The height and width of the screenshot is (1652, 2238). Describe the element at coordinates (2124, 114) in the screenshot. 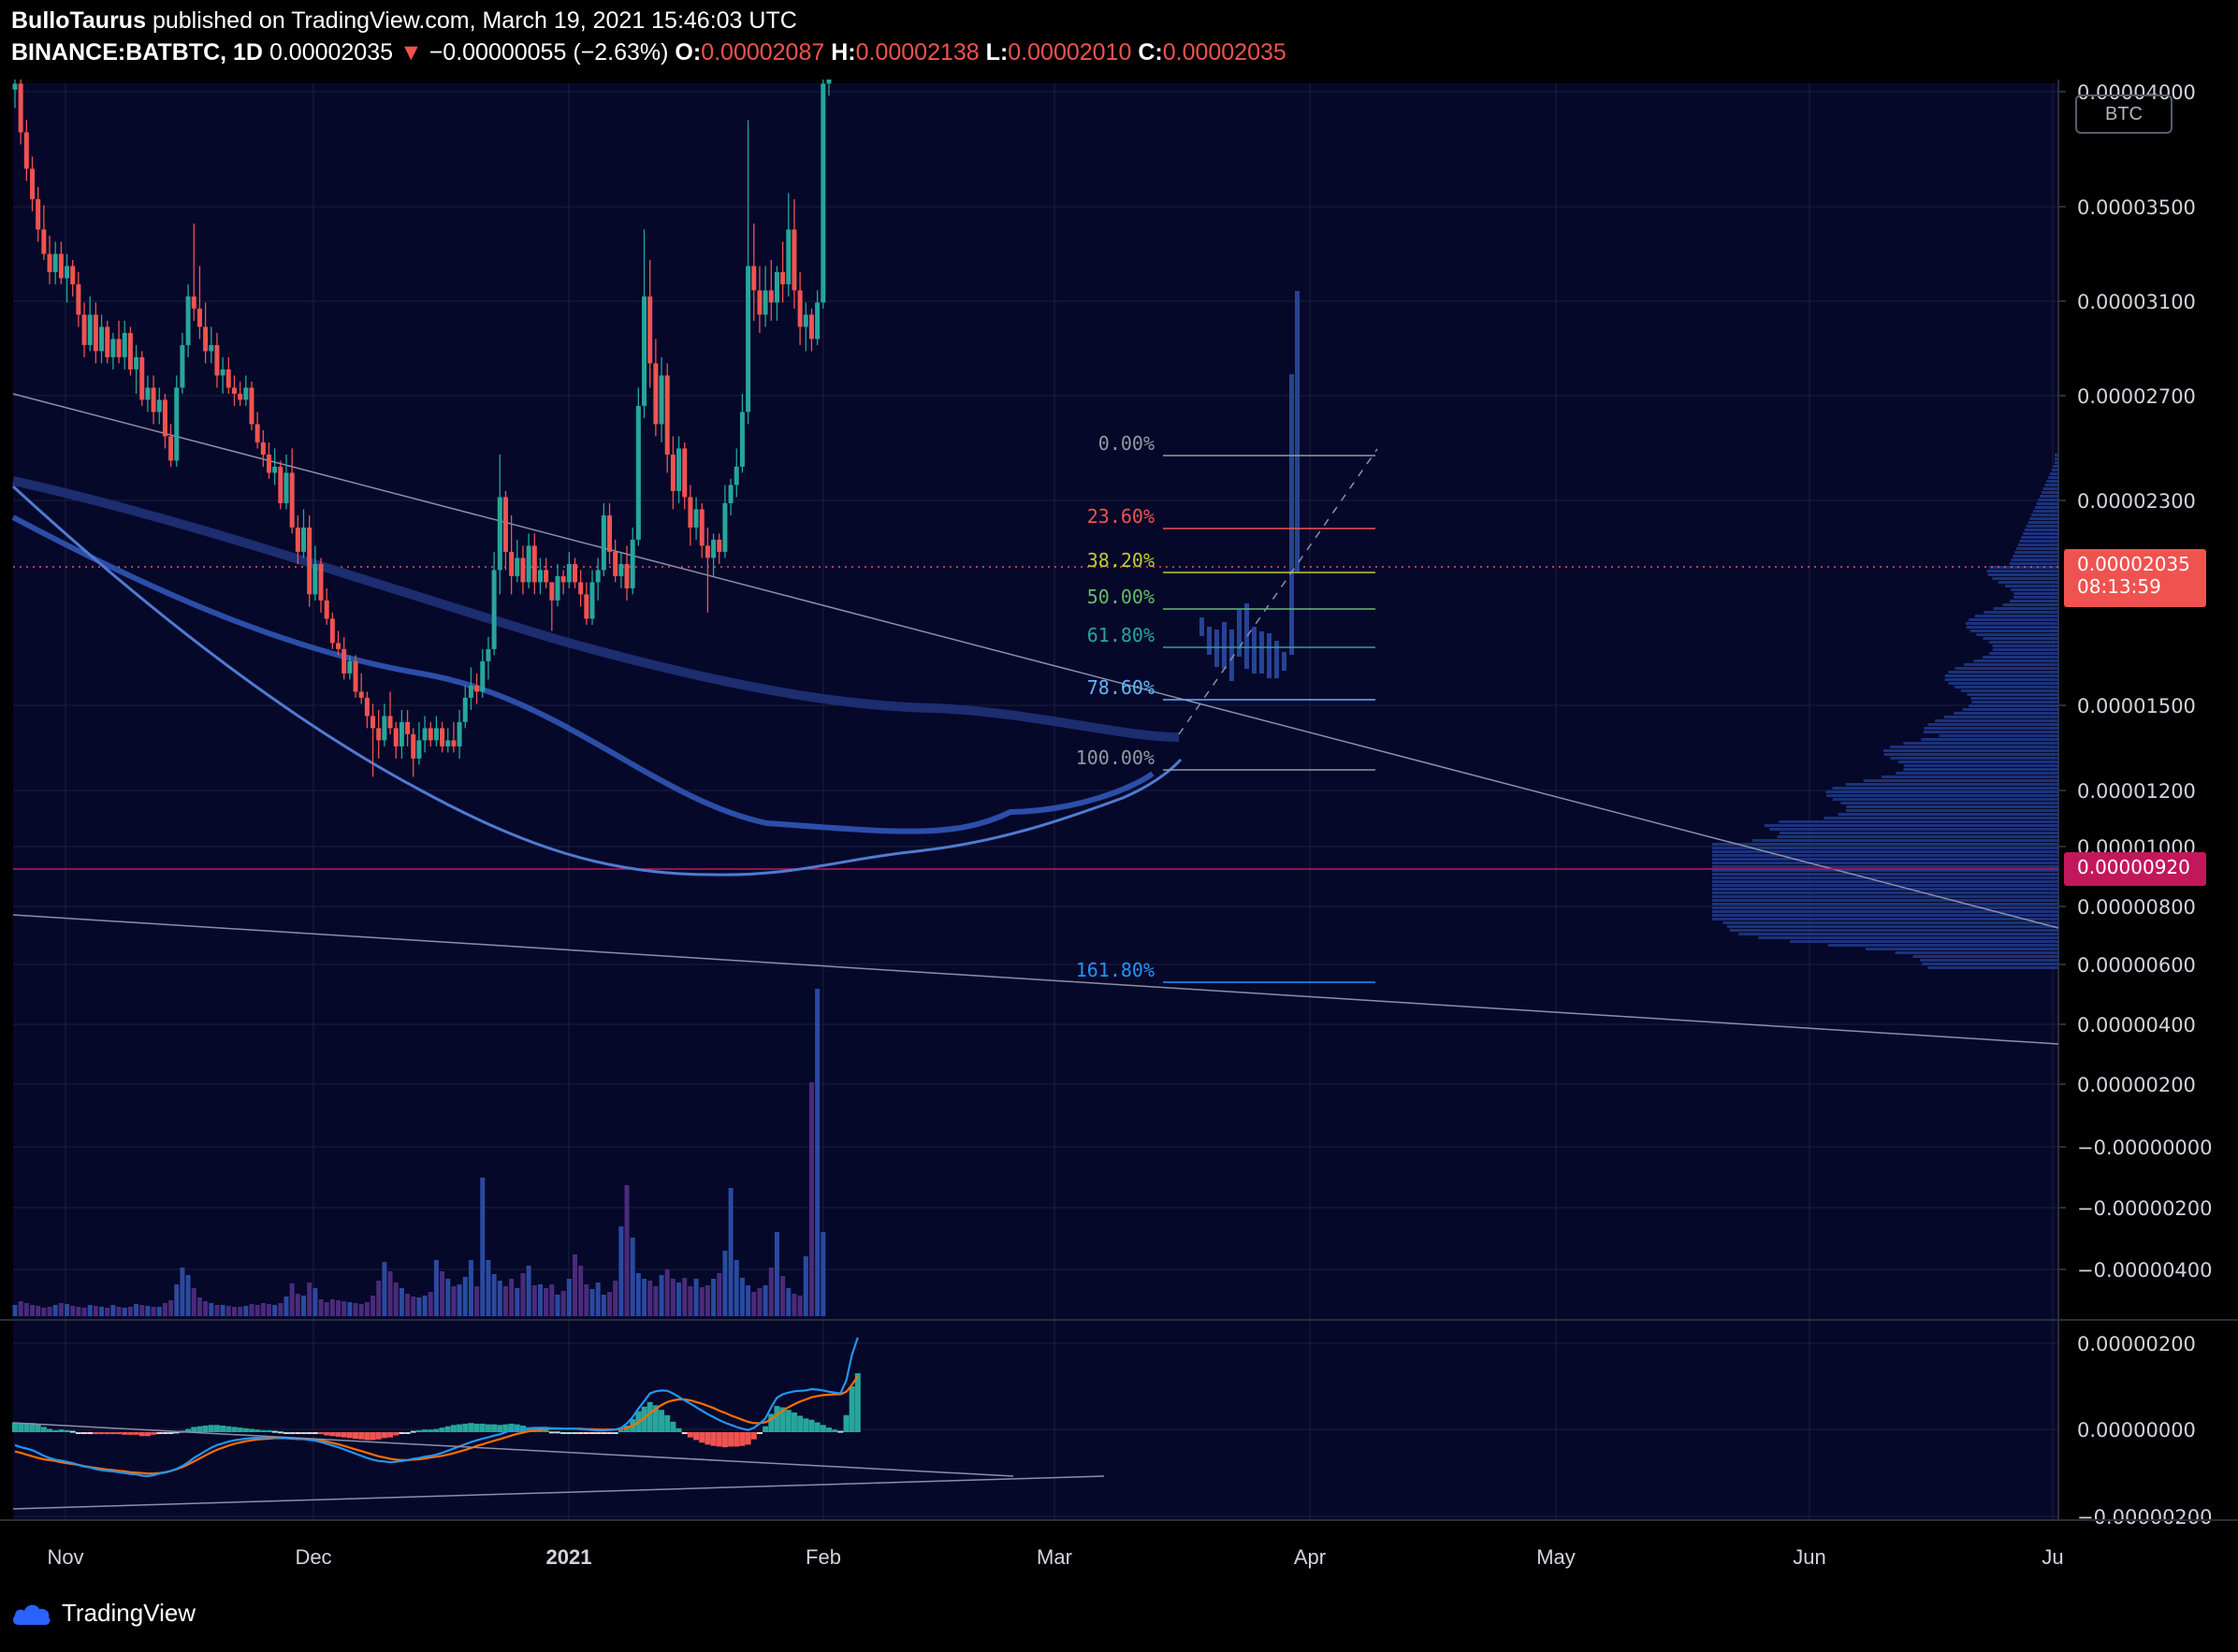

I see `currency-badge: BTC` at that location.